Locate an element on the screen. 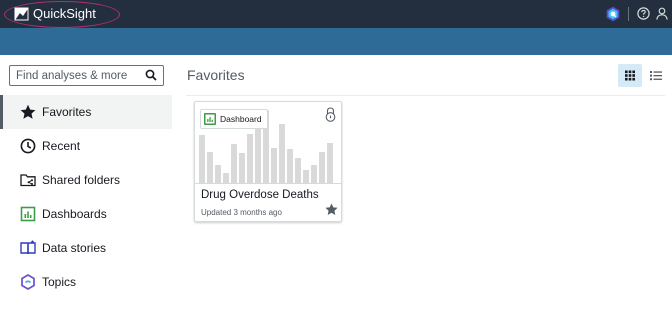 The width and height of the screenshot is (672, 324). topbar-divider is located at coordinates (628, 14).